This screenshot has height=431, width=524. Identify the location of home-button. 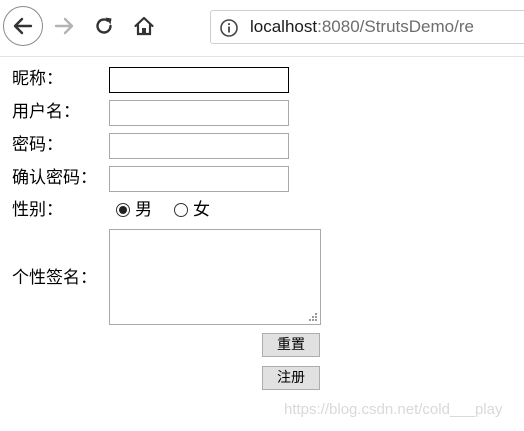
(144, 26).